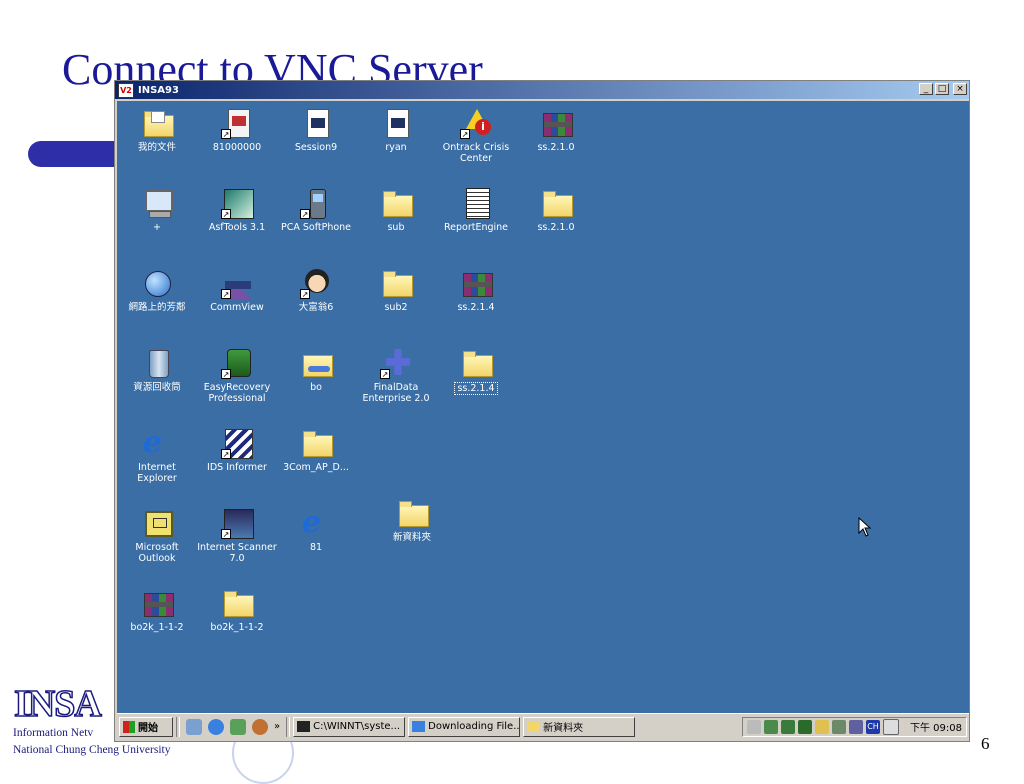 This screenshot has width=1024, height=784. I want to click on language-indicator: CH, so click(873, 726).